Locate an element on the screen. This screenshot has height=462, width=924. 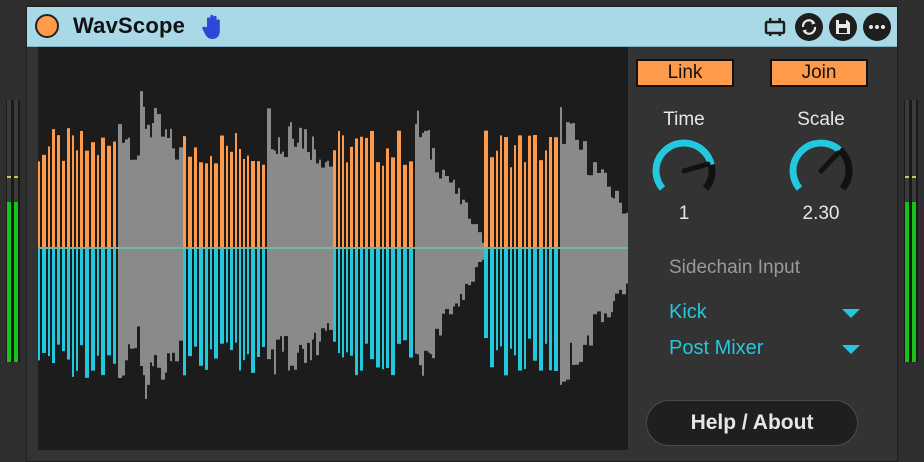
join-button: Join is located at coordinates (819, 73).